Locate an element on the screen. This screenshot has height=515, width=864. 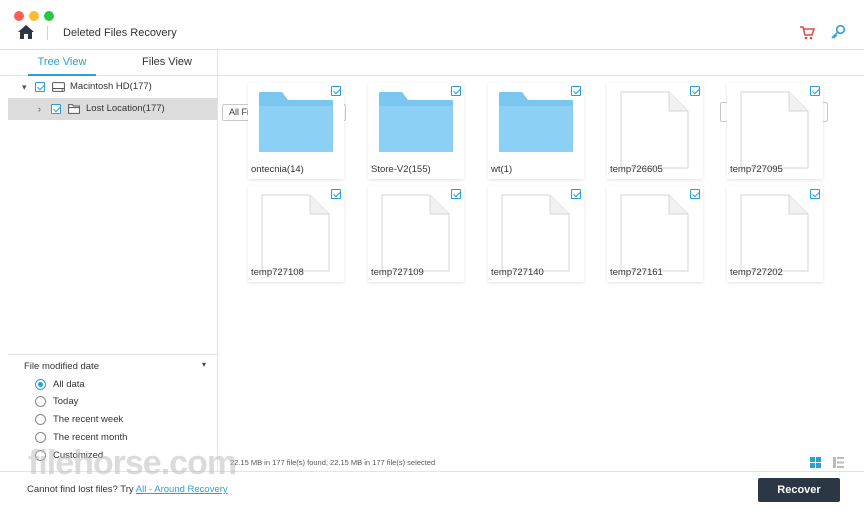
file-card-temp727095: temp727095 is located at coordinates (775, 131).